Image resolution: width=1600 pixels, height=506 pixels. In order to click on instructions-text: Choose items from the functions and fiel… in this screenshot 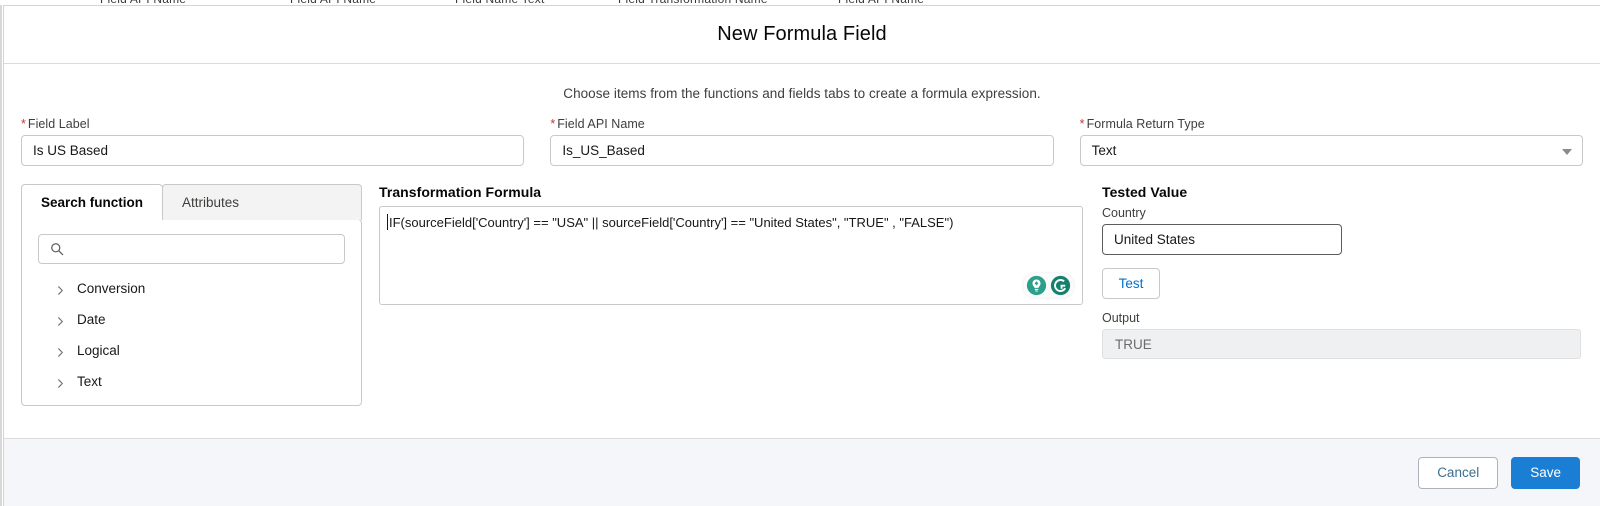, I will do `click(802, 93)`.